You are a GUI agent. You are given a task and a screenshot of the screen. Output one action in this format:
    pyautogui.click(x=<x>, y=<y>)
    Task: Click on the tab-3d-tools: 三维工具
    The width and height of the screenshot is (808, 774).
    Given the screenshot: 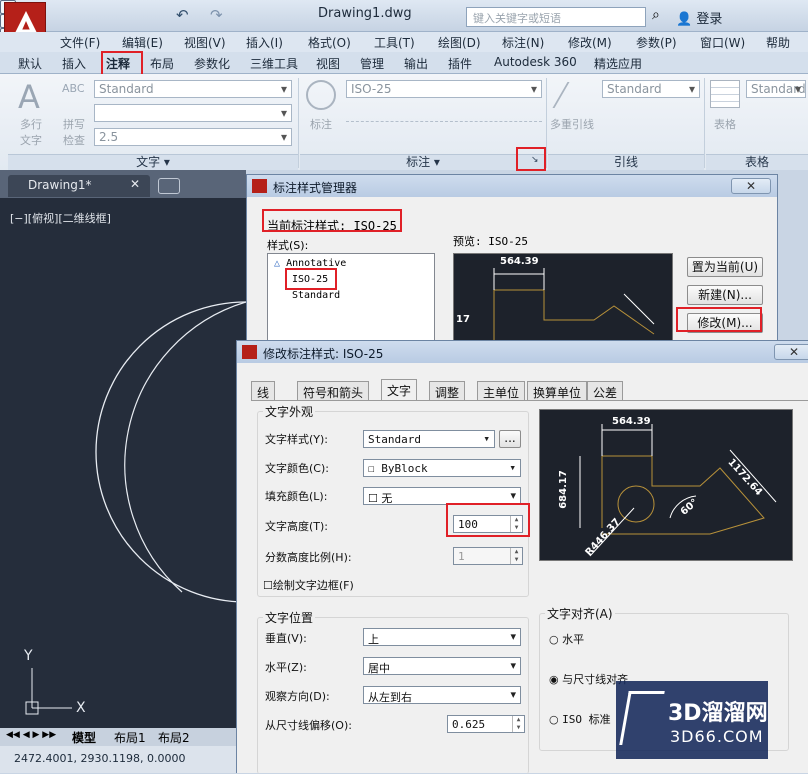 What is the action you would take?
    pyautogui.click(x=274, y=63)
    